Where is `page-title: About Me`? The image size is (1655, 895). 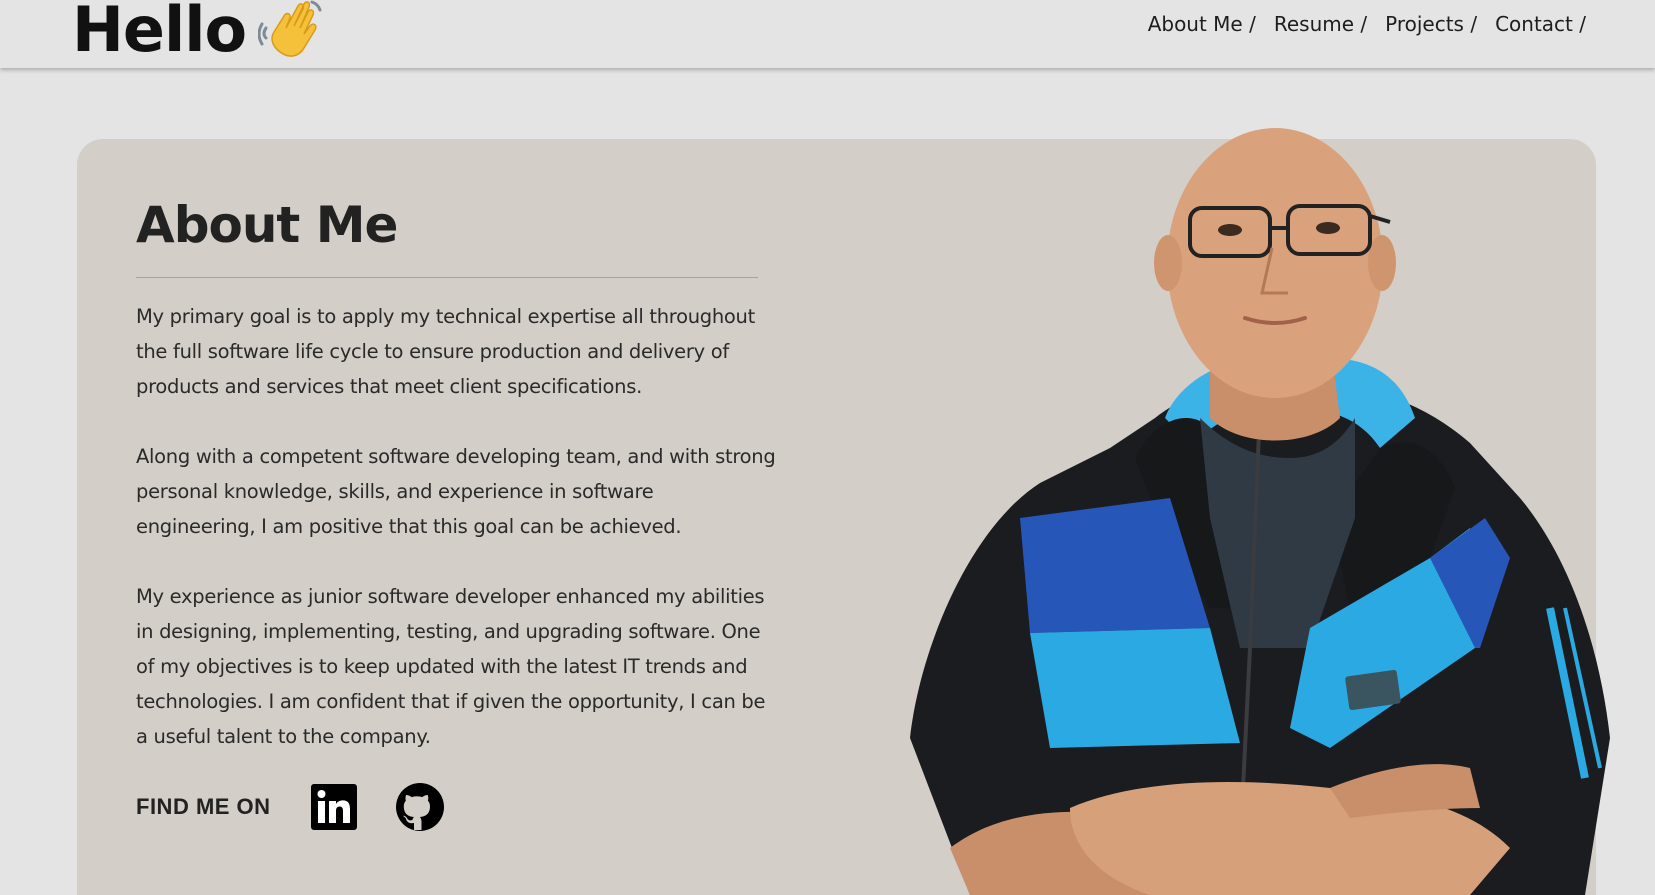
page-title: About Me is located at coordinates (267, 225).